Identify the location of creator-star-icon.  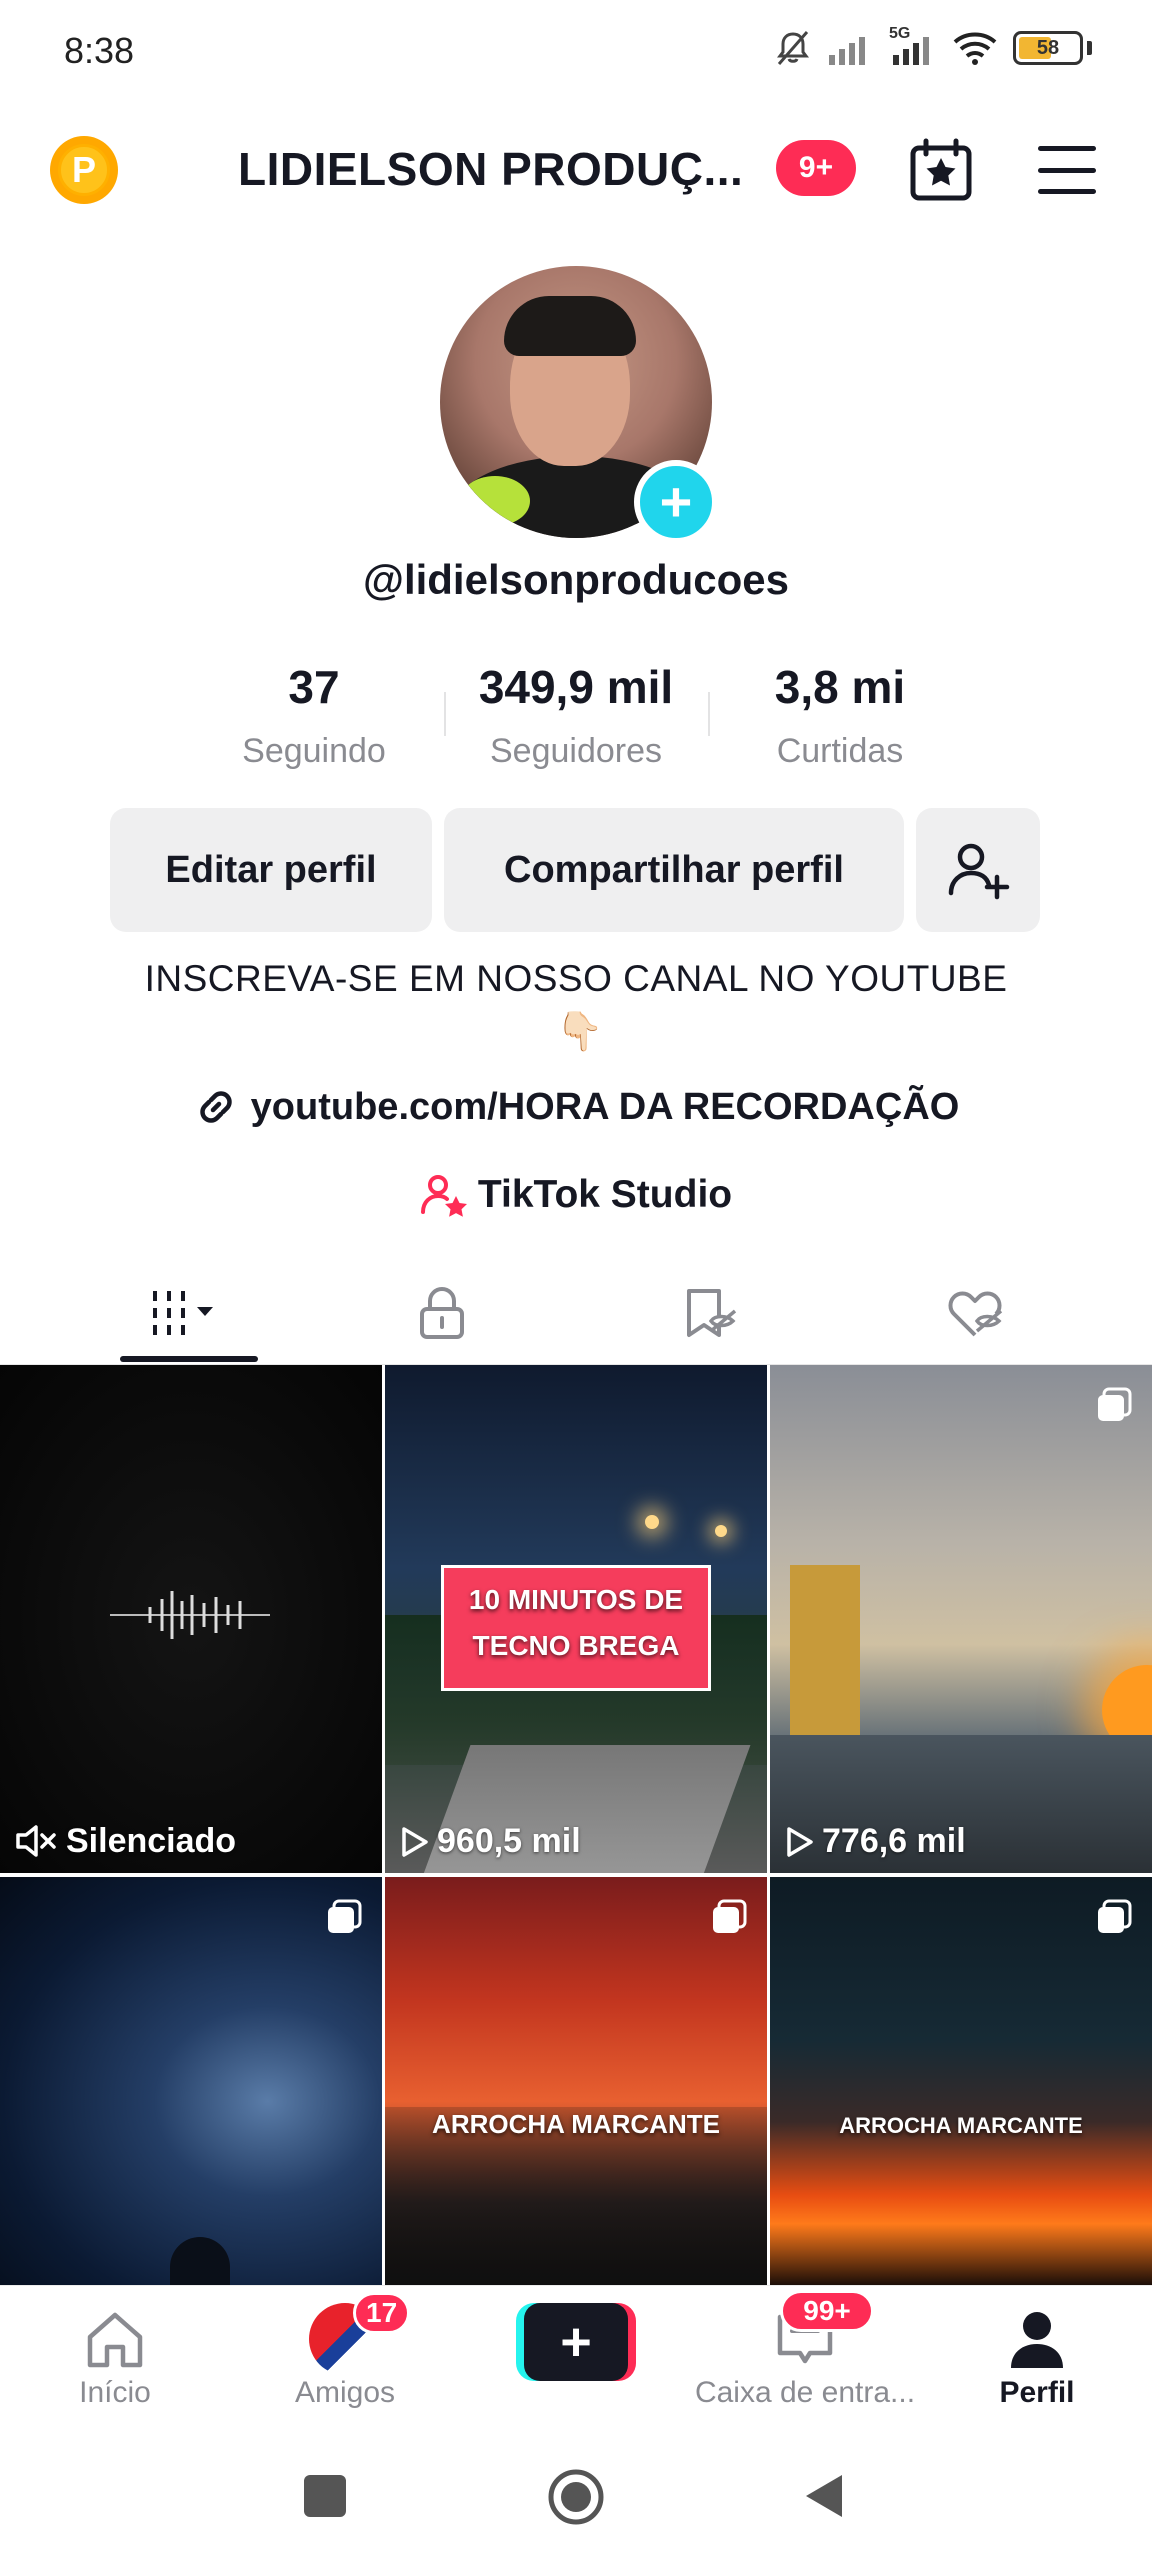
(443, 1196).